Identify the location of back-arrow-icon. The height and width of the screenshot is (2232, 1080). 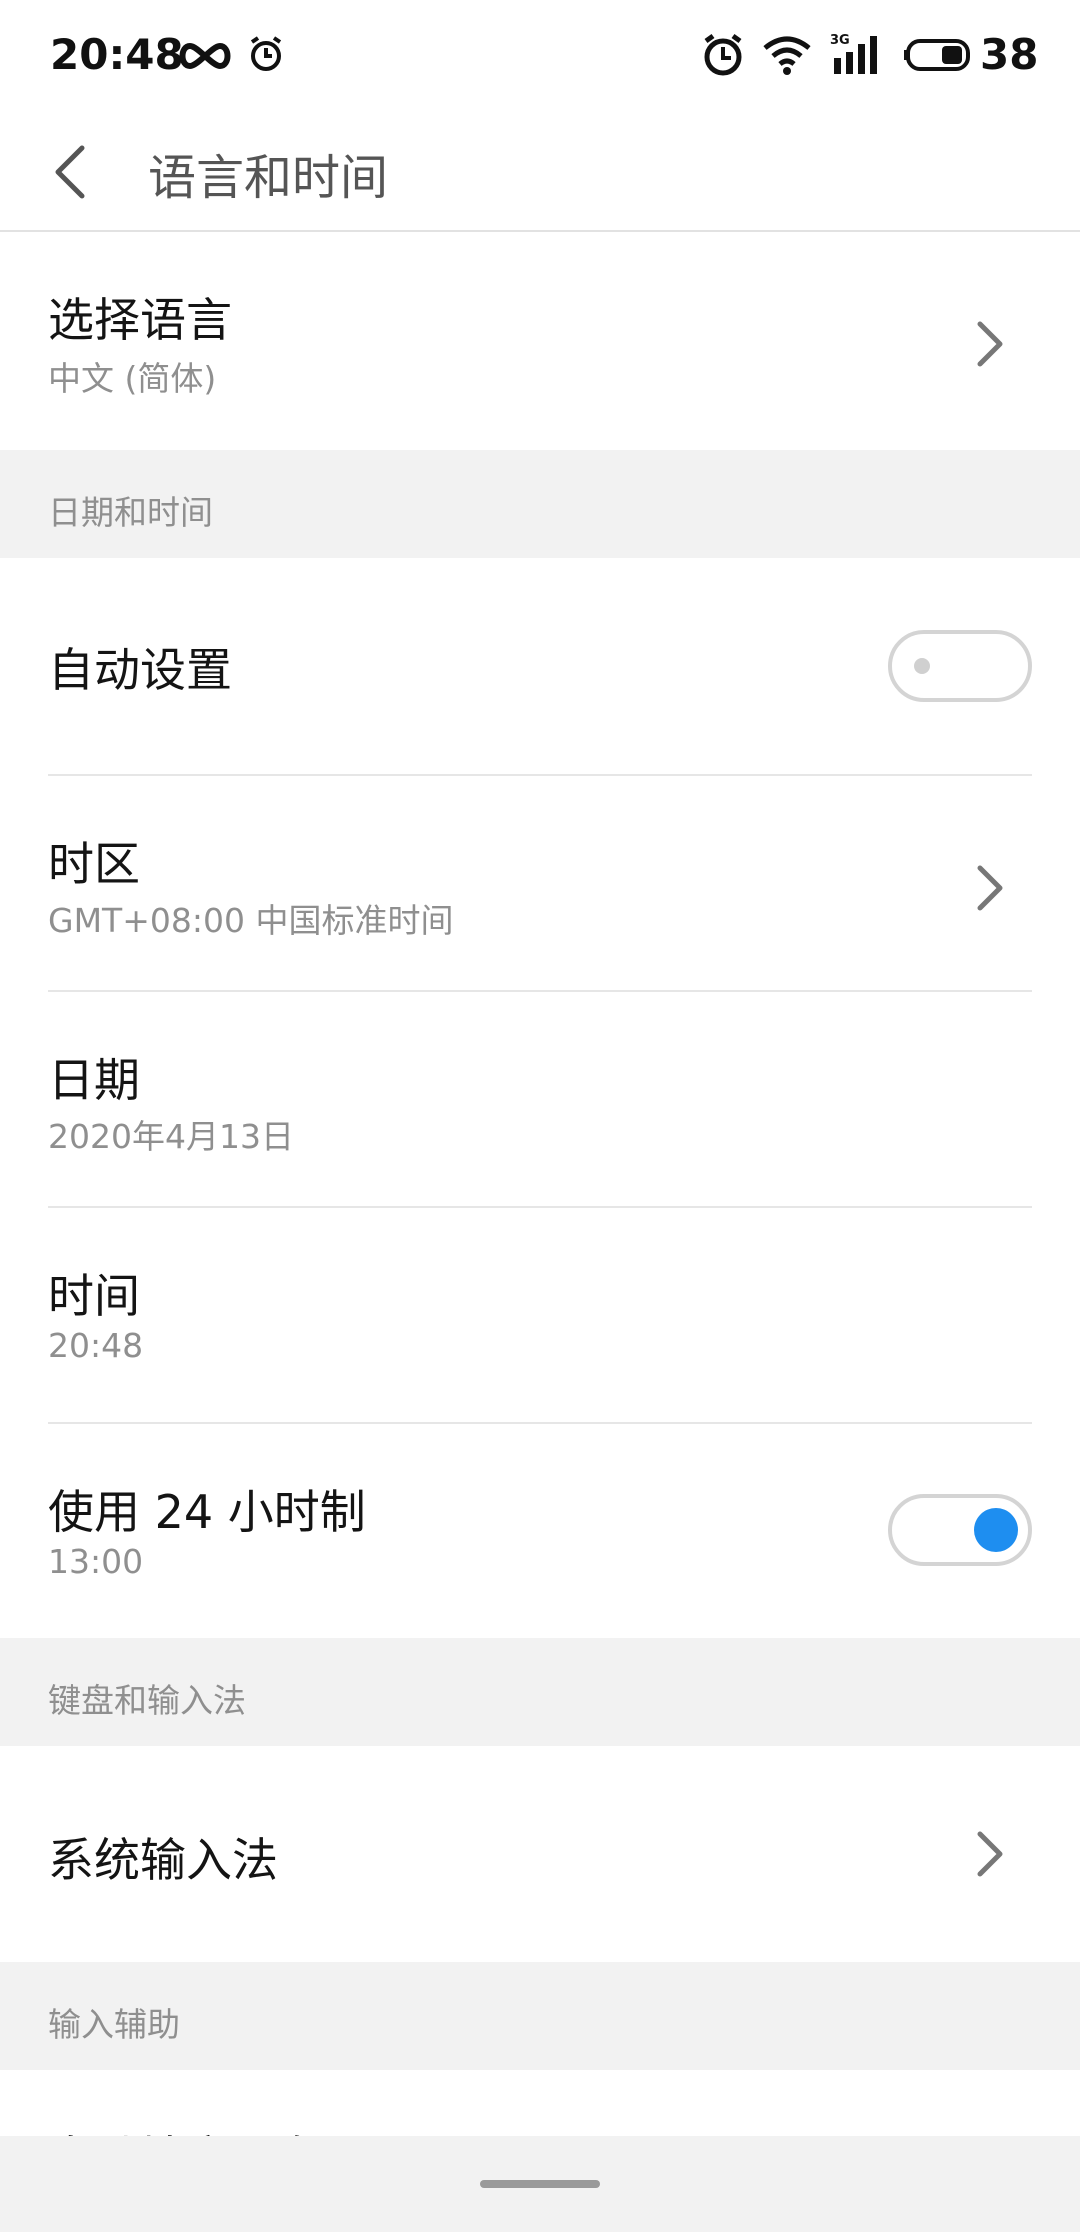
(70, 172).